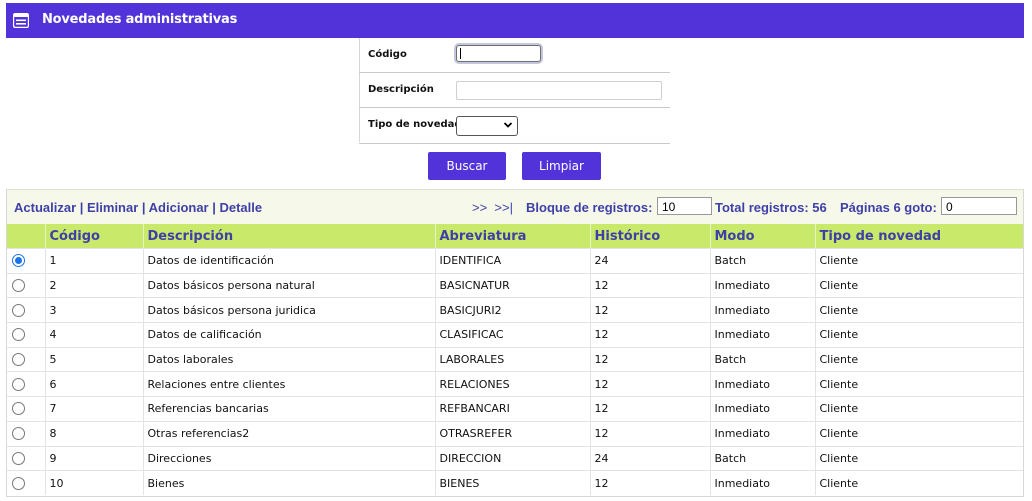  Describe the element at coordinates (512, 310) in the screenshot. I see `table-cell: BASICJURI2` at that location.